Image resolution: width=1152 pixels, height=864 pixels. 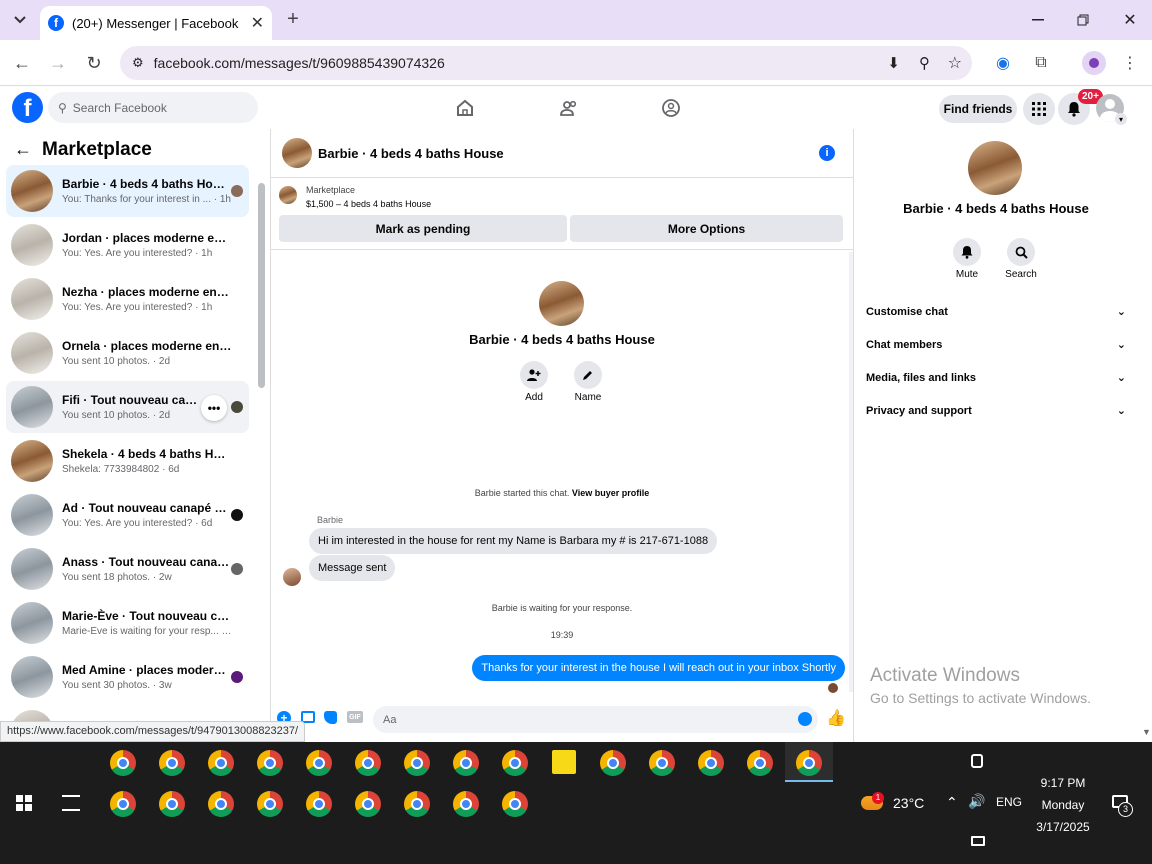 I want to click on more-options-icon: •••, so click(x=214, y=408).